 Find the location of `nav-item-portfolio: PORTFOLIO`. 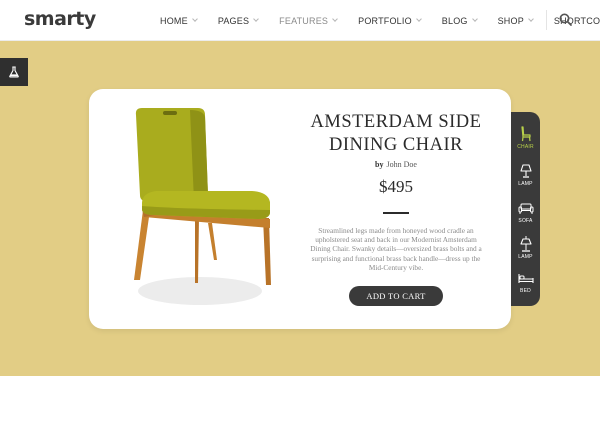

nav-item-portfolio: PORTFOLIO is located at coordinates (390, 20).